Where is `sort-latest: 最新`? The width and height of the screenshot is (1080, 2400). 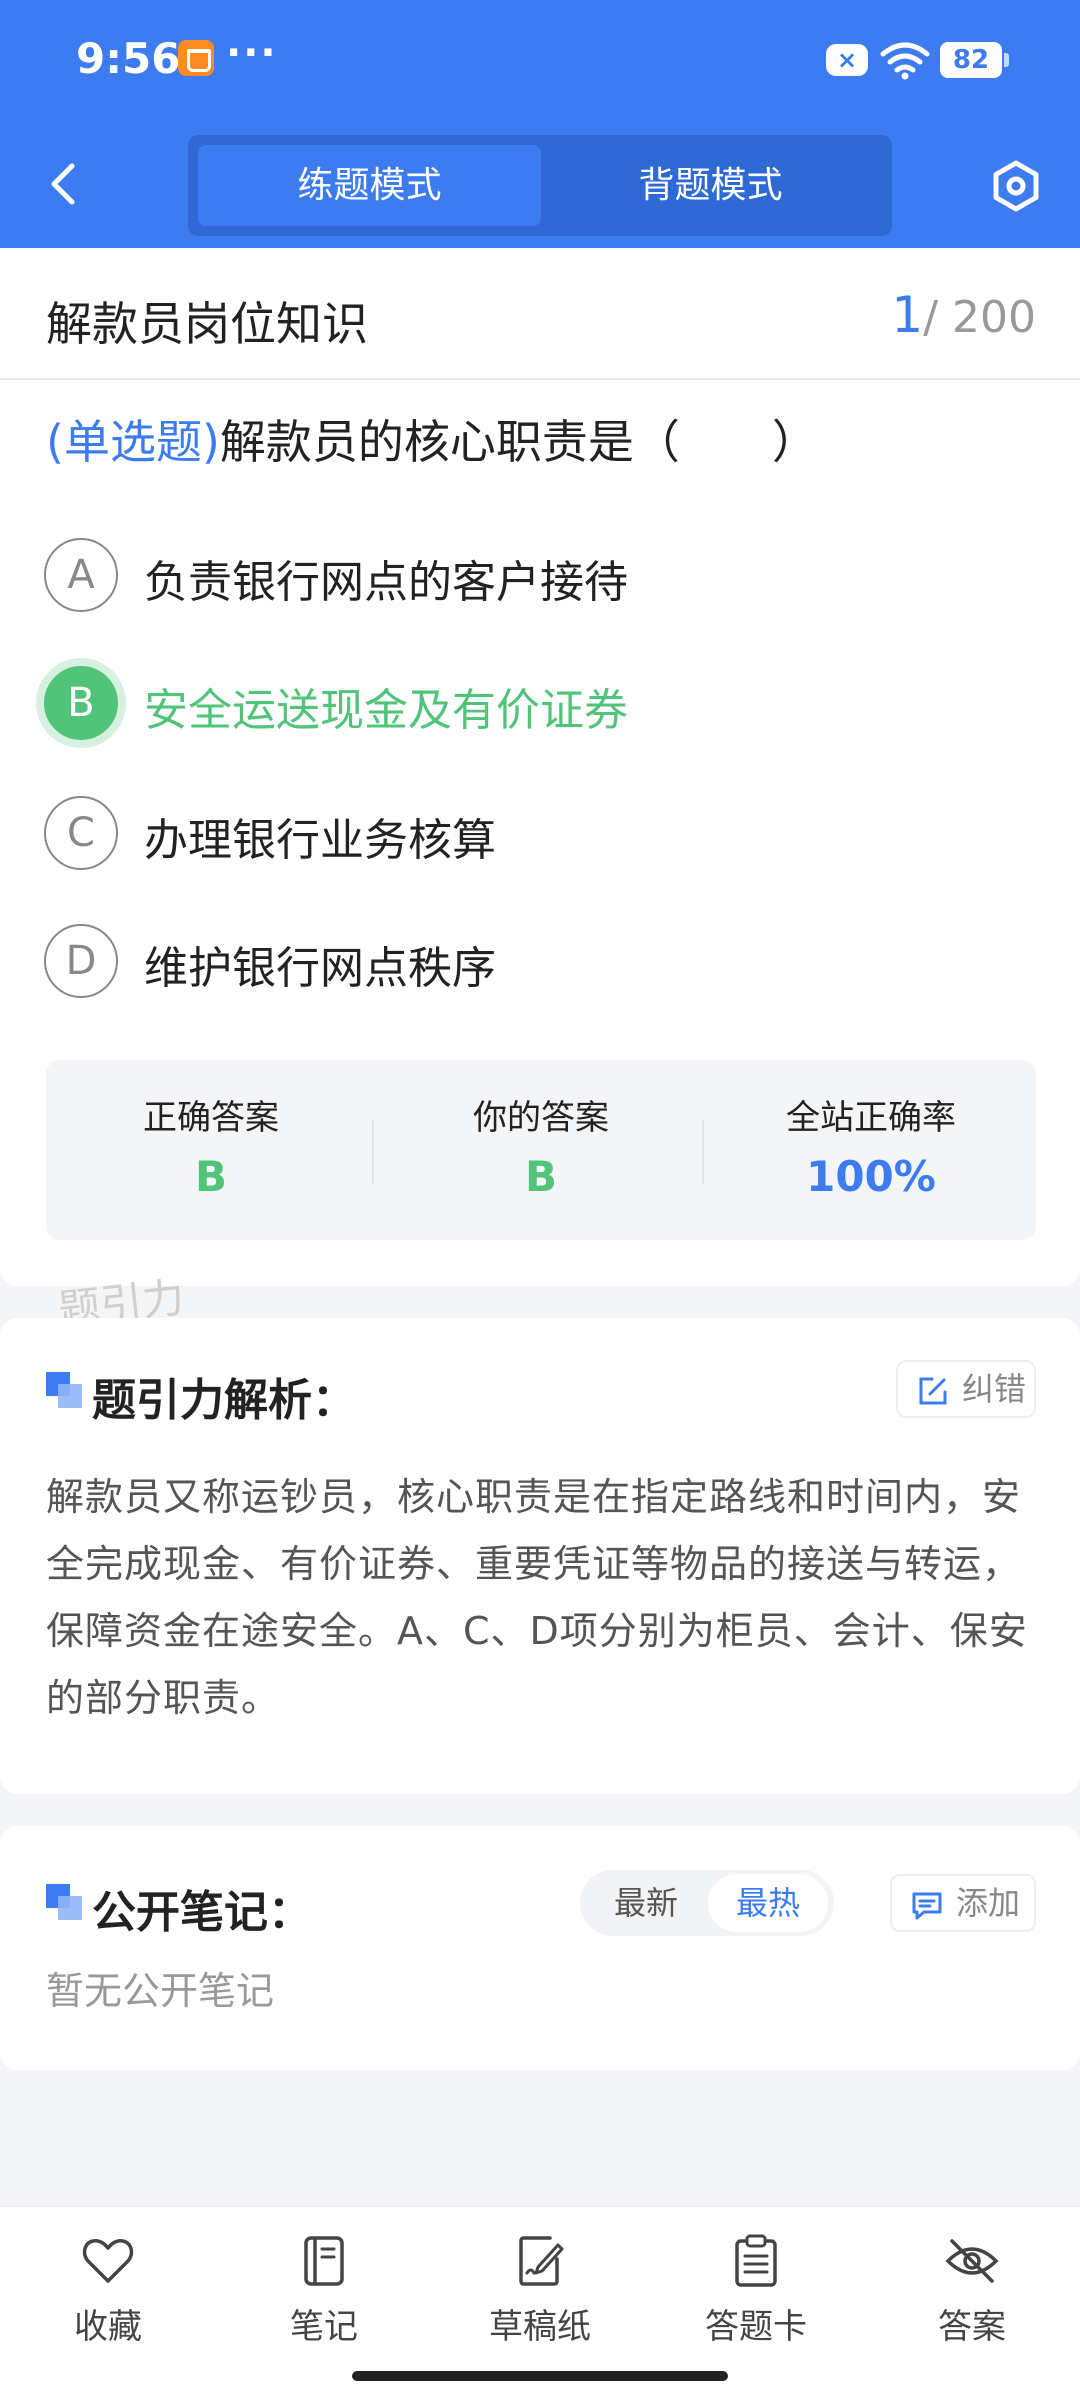 sort-latest: 最新 is located at coordinates (646, 1903).